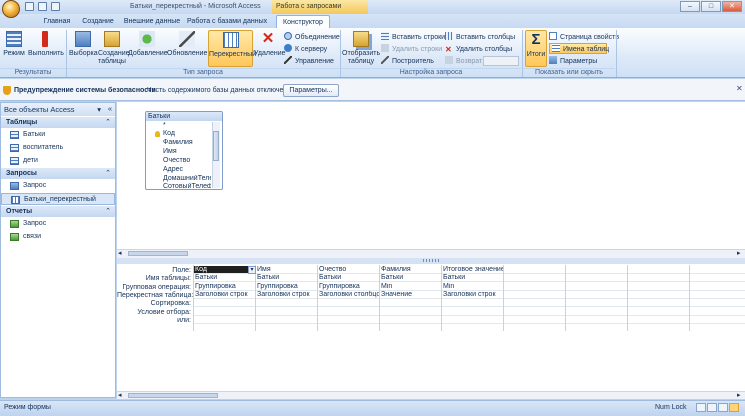 This screenshot has width=745, height=416. I want to click on delete-columns-button: ✕ Удалить столбцы, so click(478, 49).